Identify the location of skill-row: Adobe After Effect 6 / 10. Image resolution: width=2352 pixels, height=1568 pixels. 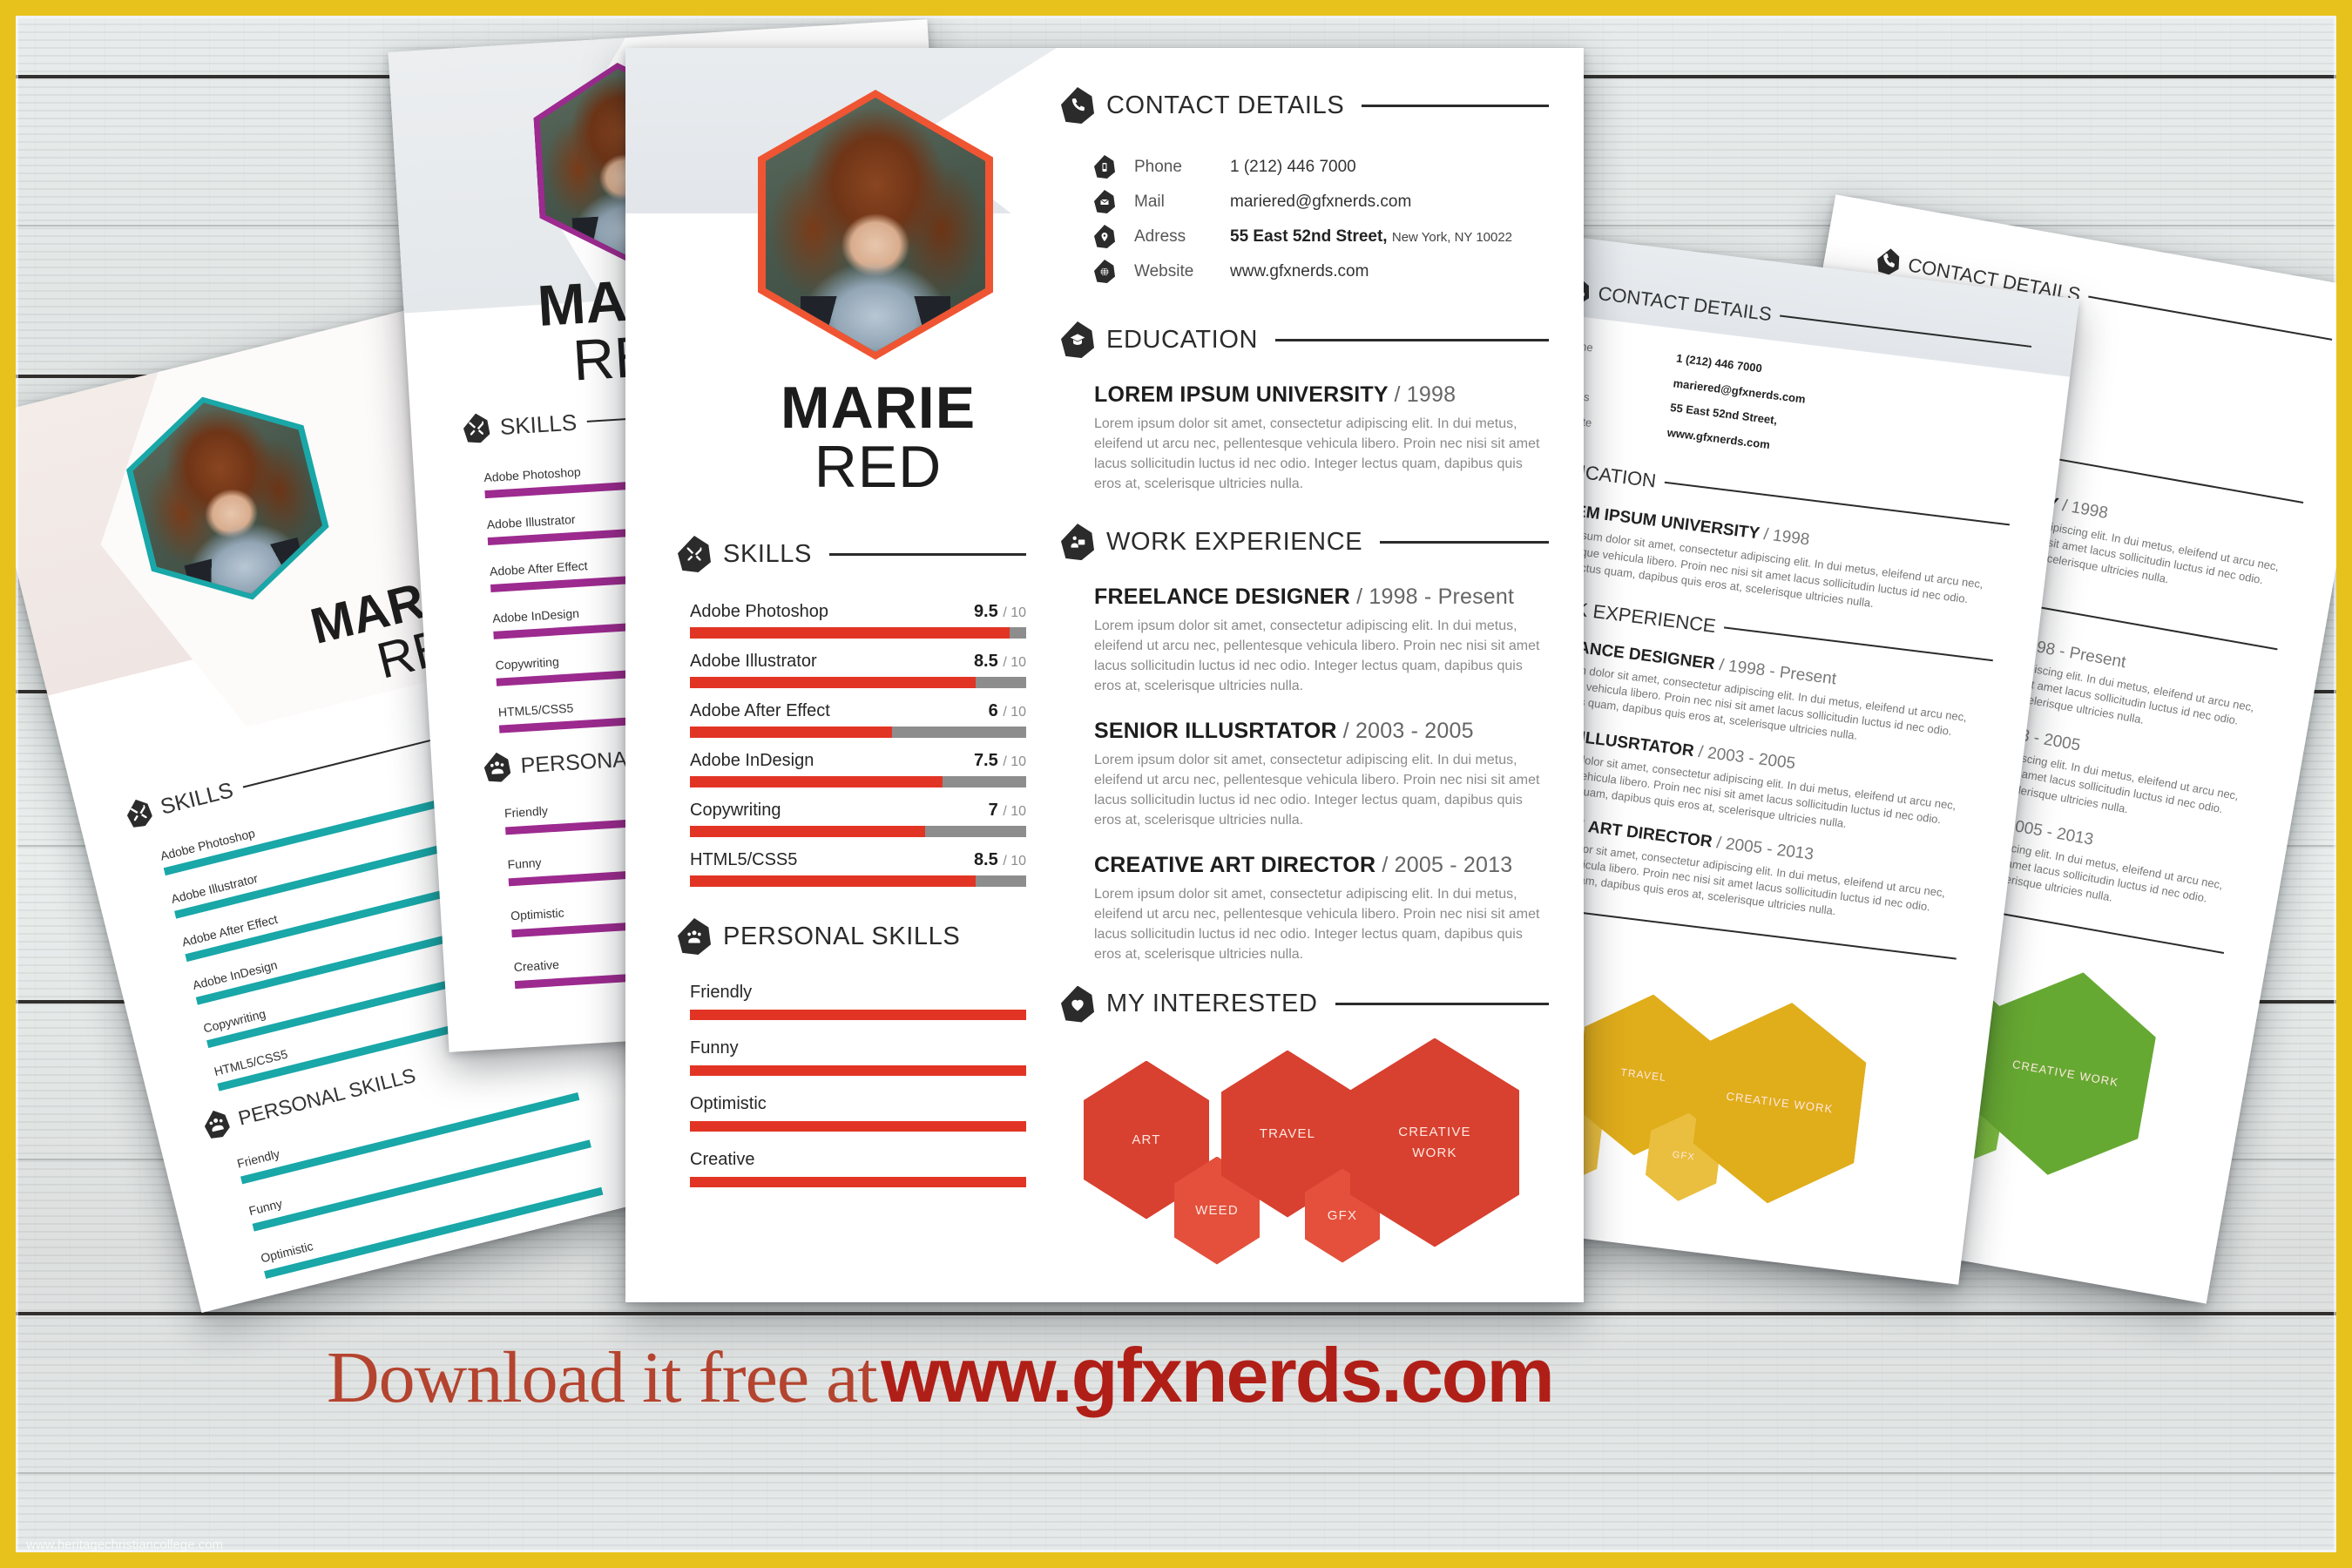
(858, 719).